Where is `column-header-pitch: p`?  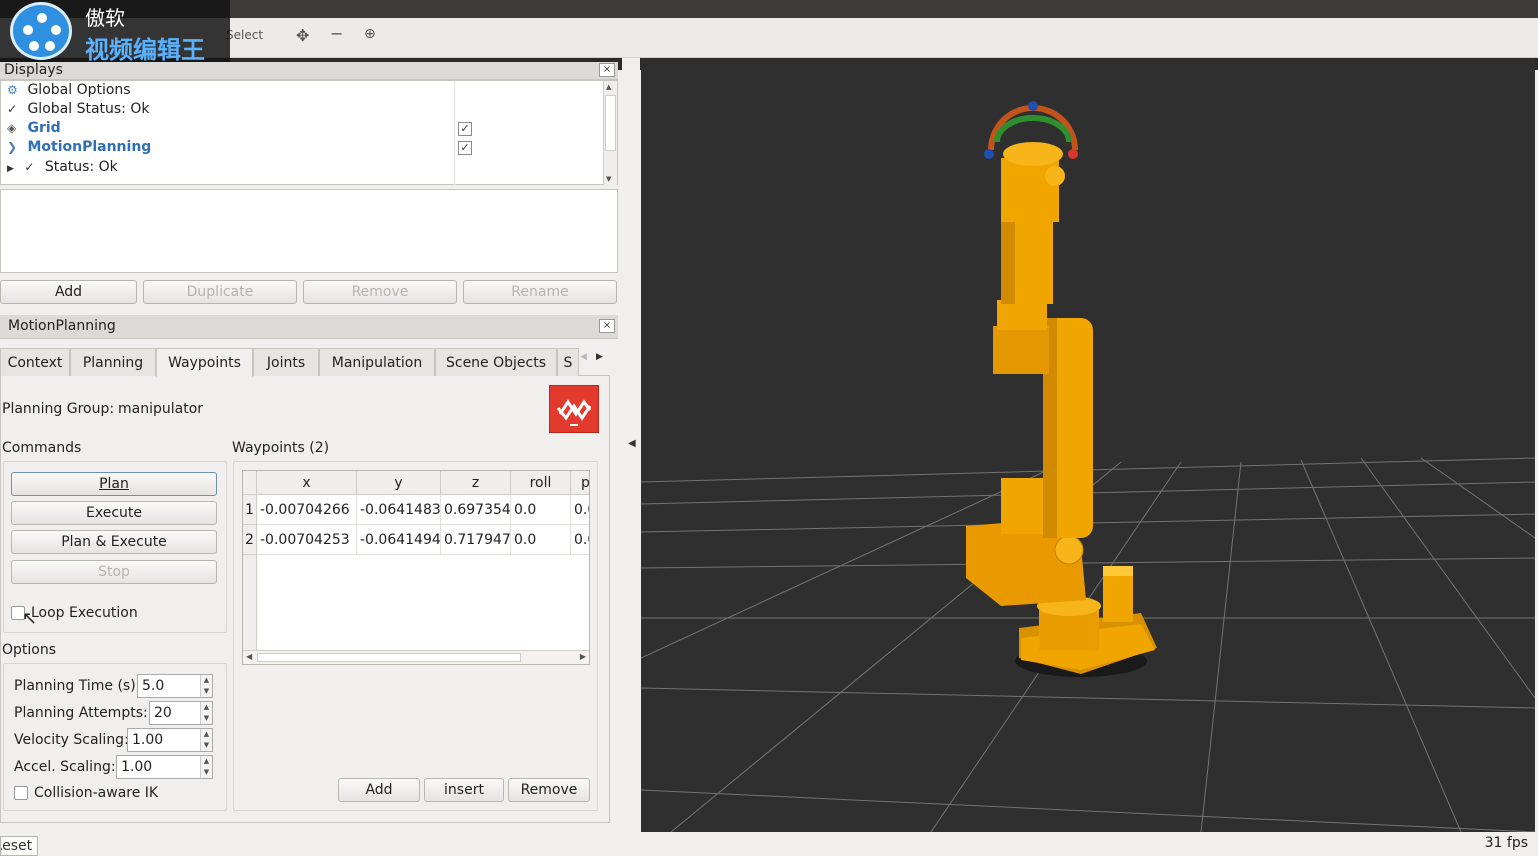
column-header-pitch: p is located at coordinates (580, 483).